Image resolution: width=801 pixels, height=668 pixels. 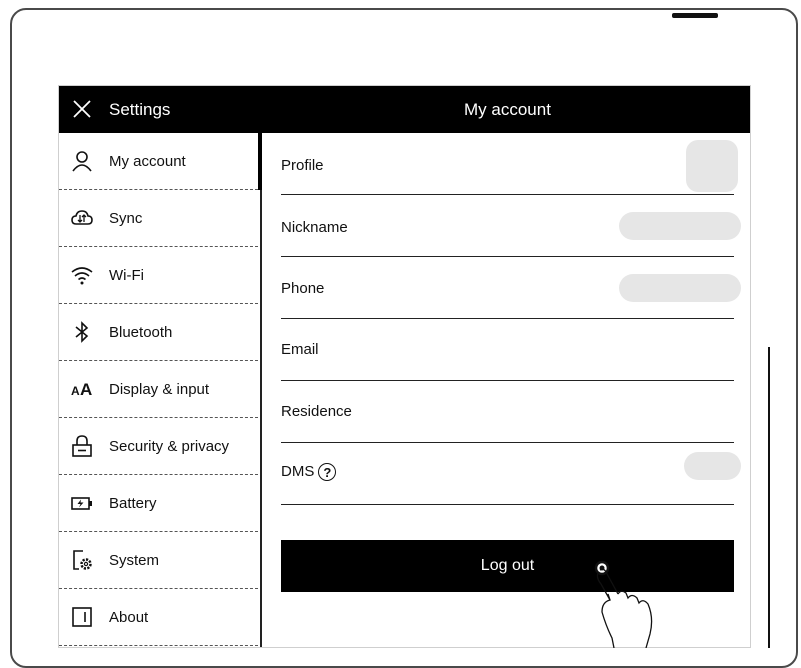 I want to click on sidebar-item-label: Display & input, so click(x=159, y=389).